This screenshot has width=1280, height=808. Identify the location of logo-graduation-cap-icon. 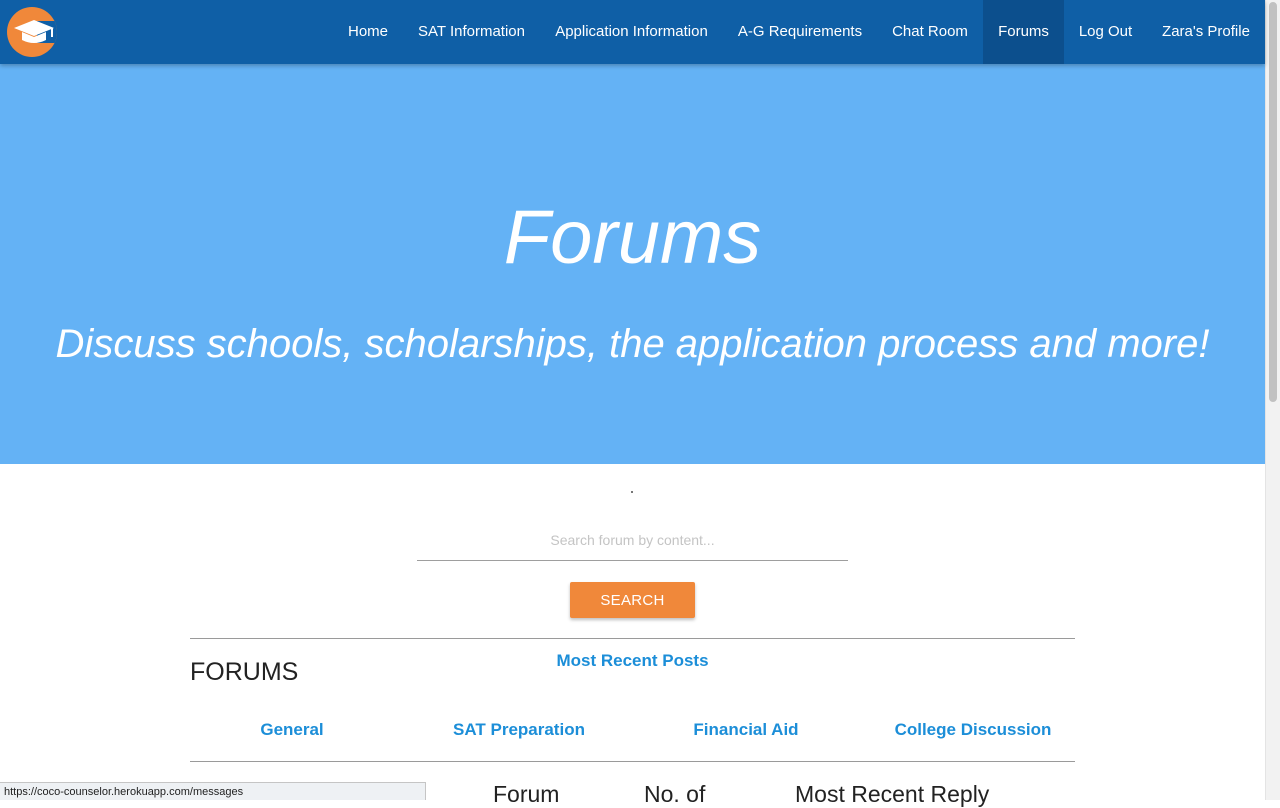
(32, 32).